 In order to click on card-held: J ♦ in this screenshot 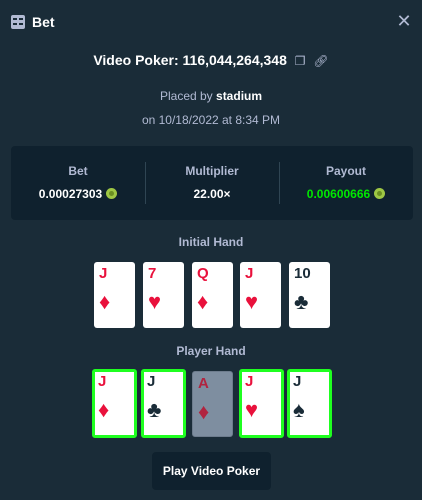, I will do `click(114, 403)`.